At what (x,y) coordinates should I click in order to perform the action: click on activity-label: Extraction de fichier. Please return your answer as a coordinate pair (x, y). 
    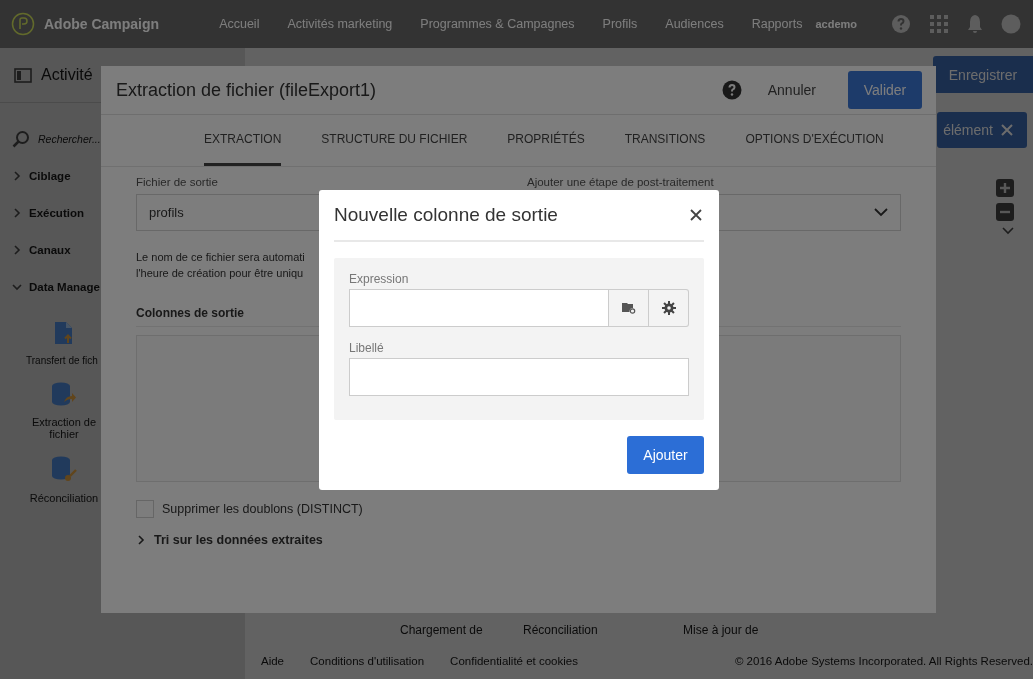
    Looking at the image, I should click on (64, 428).